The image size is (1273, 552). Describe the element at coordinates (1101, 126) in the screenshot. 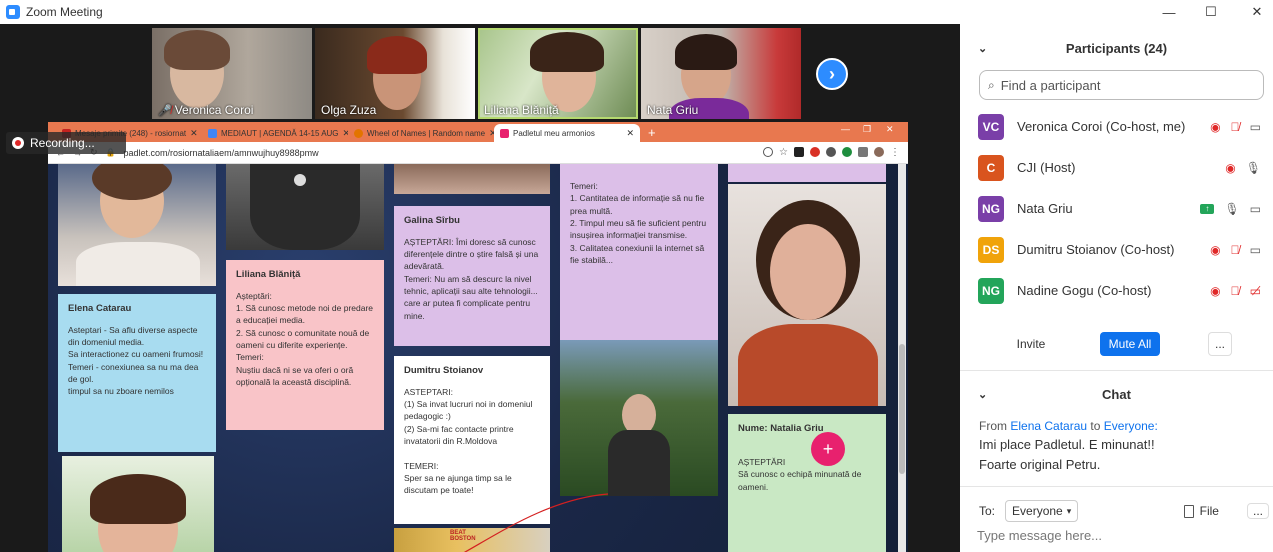

I see `participant-name: Veronica Coroi (Co-host, me)` at that location.